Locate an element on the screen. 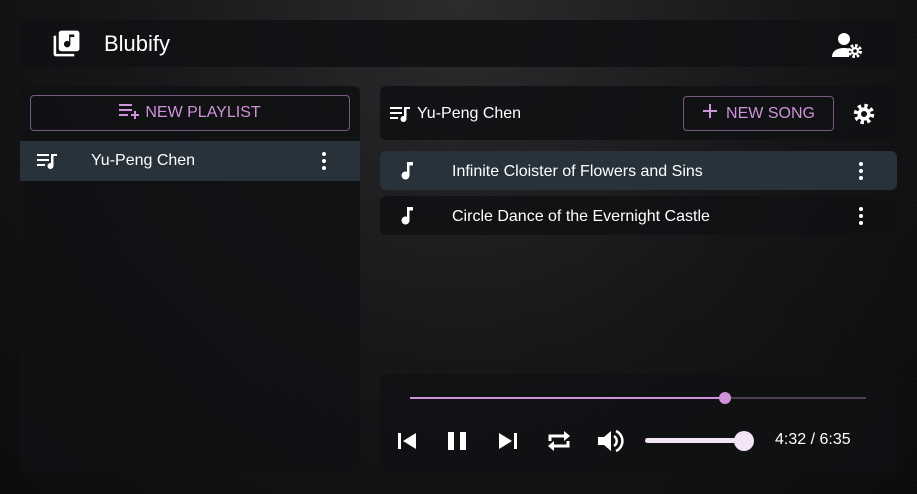 The image size is (917, 494). repeat-icon is located at coordinates (559, 441).